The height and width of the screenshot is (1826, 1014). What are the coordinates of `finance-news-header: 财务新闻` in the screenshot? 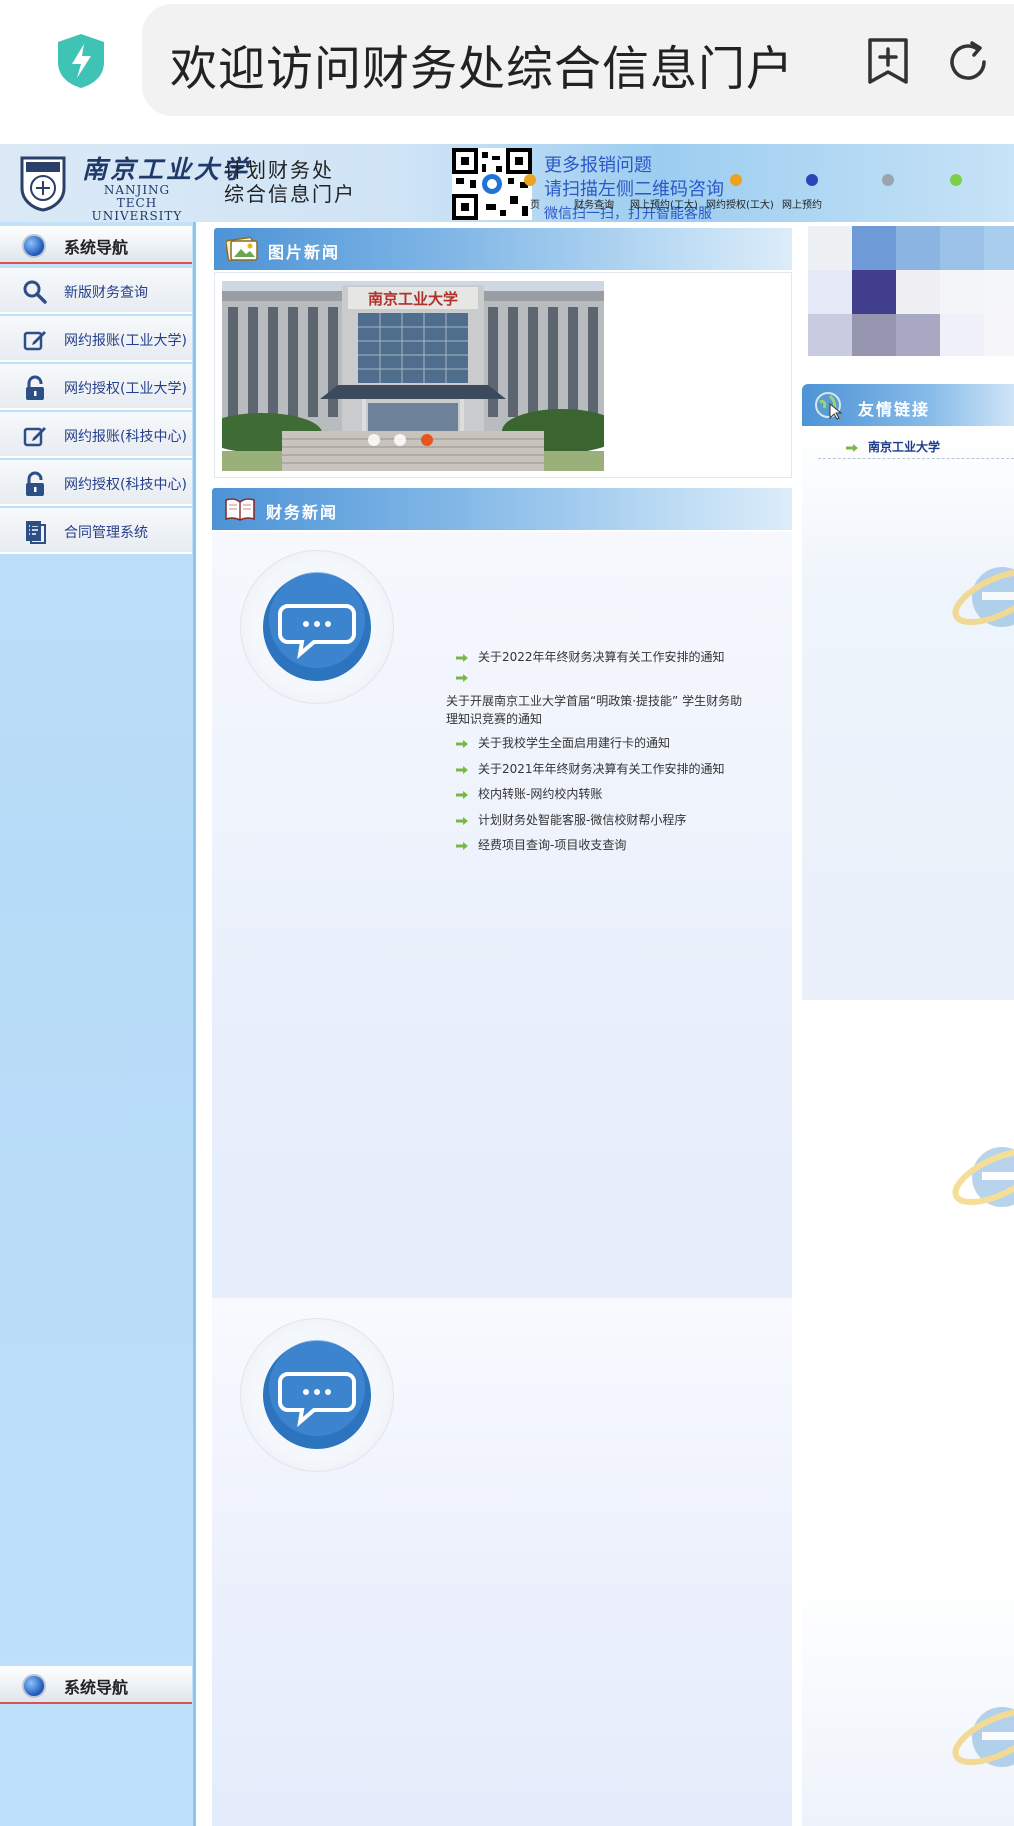 It's located at (502, 509).